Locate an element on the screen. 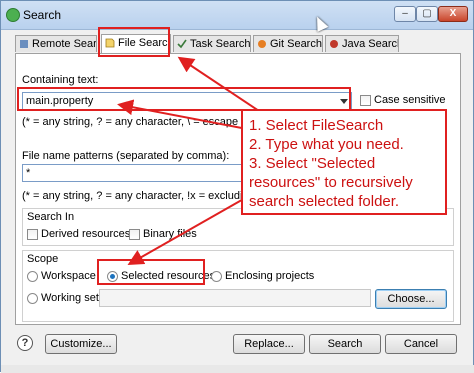 This screenshot has width=474, height=373. callout-line: 2. Type what you need. is located at coordinates (326, 144).